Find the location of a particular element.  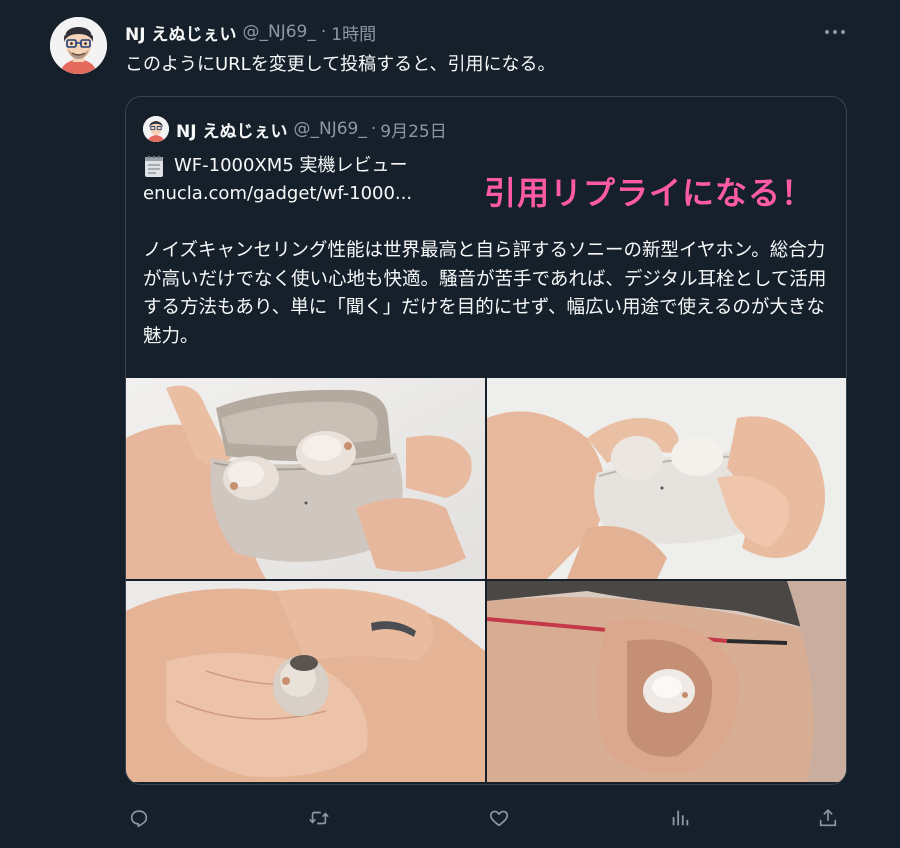

more-options-button is located at coordinates (835, 32).